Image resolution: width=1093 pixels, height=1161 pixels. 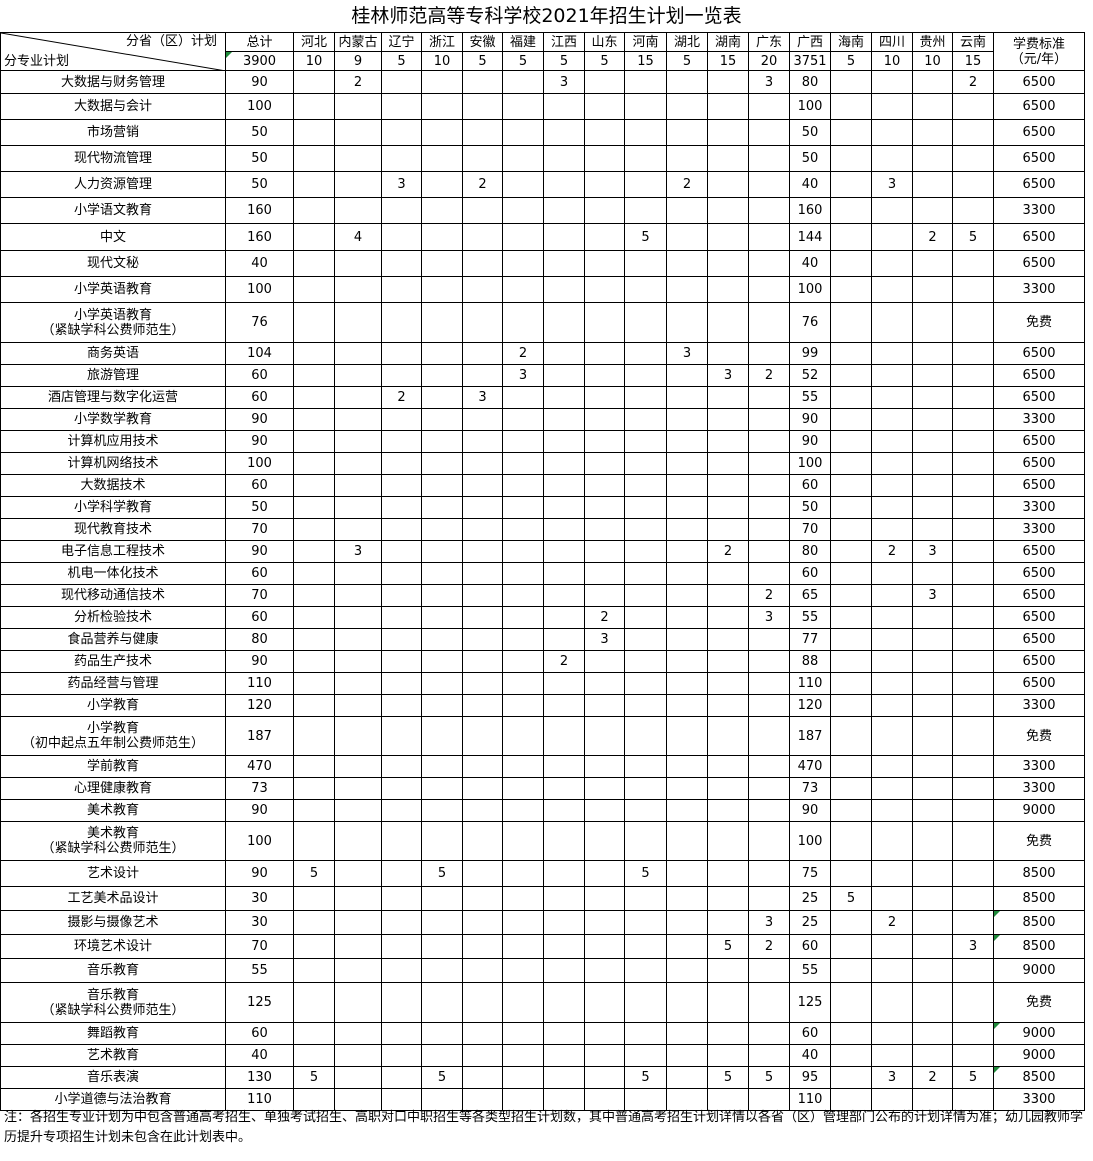 I want to click on major-name-line: （紧缺学科公费师范生）, so click(x=113, y=330).